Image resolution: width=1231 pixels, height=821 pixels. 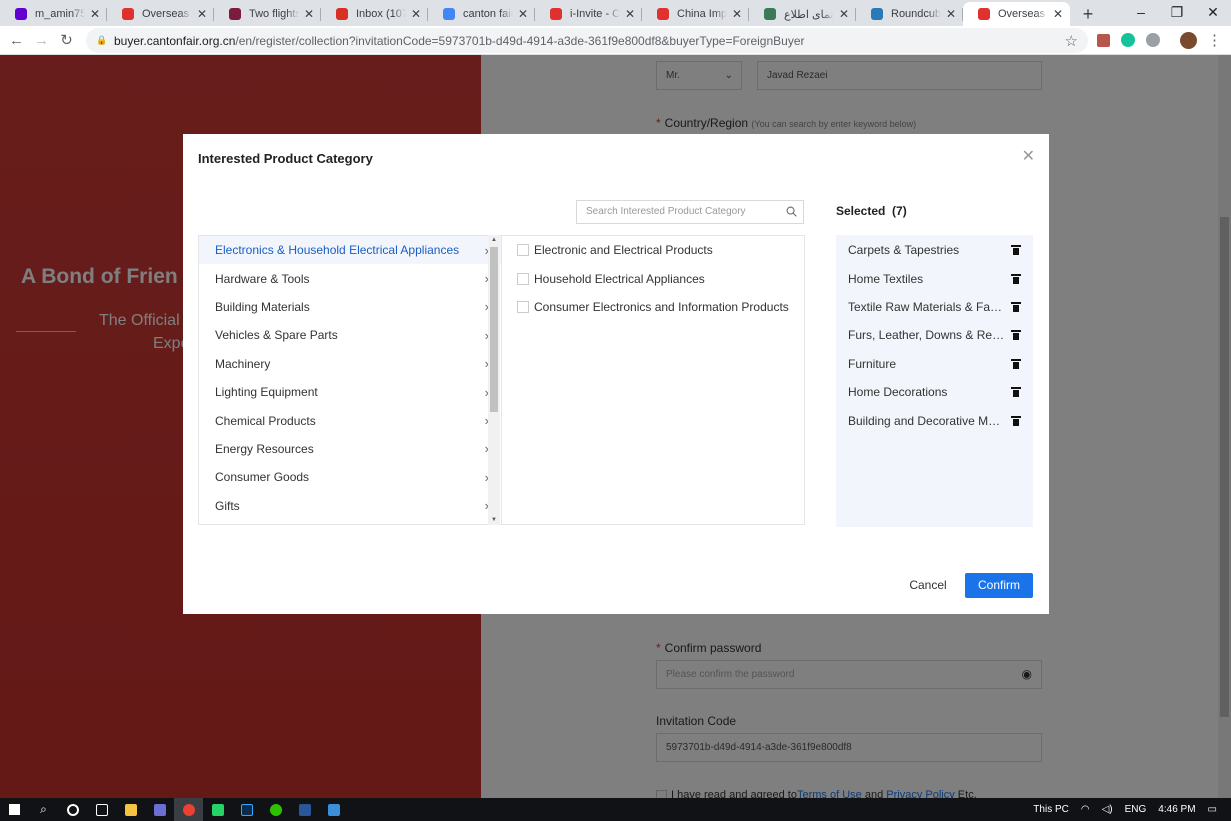 I want to click on file-explorer-icon, so click(x=130, y=809).